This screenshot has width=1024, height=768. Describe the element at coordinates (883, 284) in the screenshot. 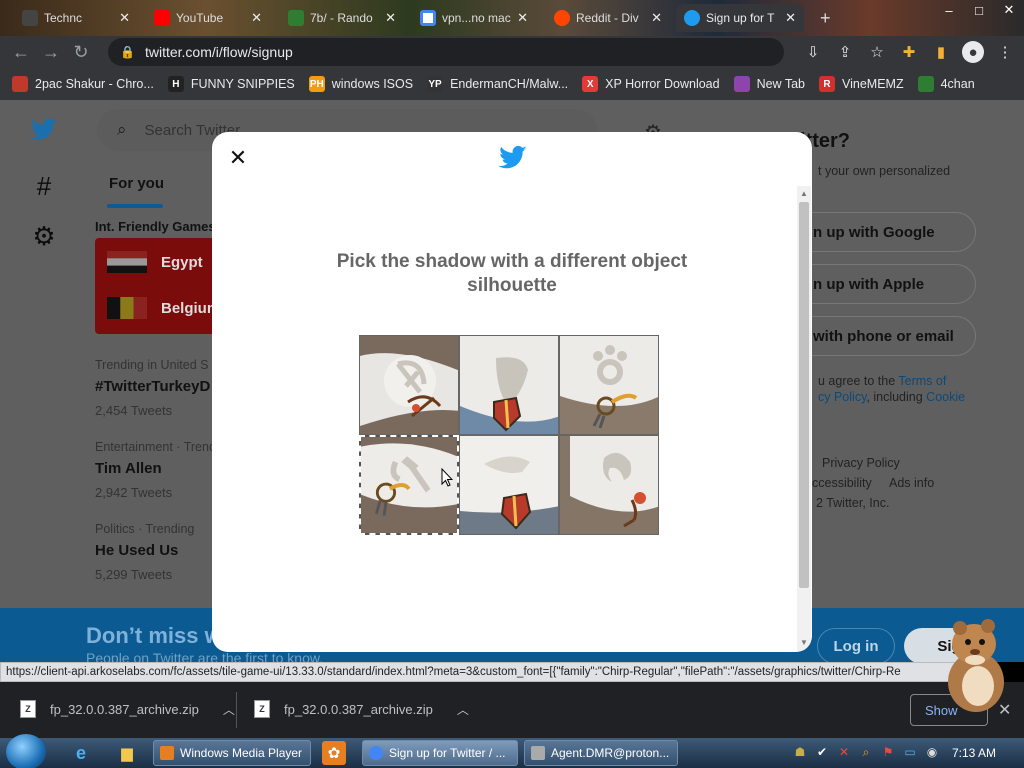

I see `signup-apple-button: n up with Apple` at that location.